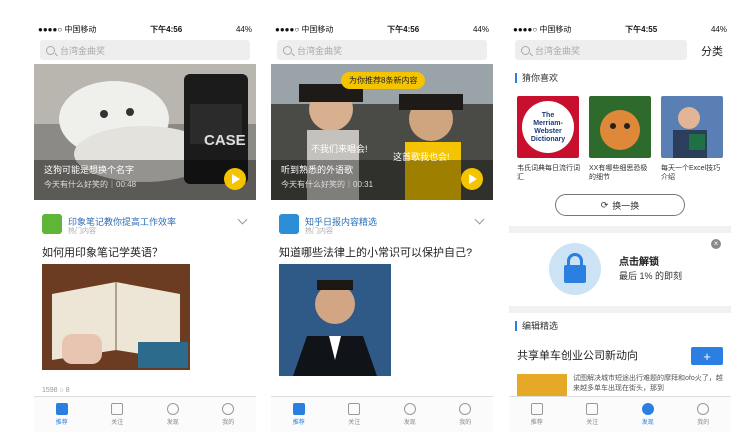 The image size is (740, 436). I want to click on category-button: 分类, so click(712, 51).